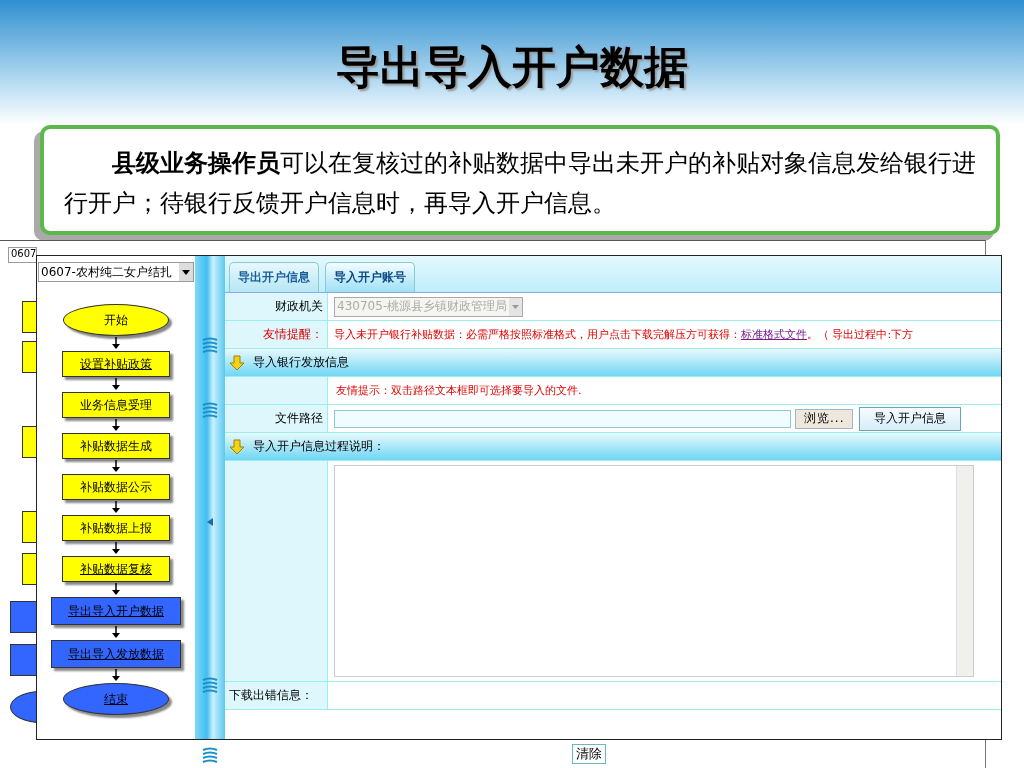 The image size is (1024, 768). What do you see at coordinates (276, 418) in the screenshot?
I see `field-label: 文件路径` at bounding box center [276, 418].